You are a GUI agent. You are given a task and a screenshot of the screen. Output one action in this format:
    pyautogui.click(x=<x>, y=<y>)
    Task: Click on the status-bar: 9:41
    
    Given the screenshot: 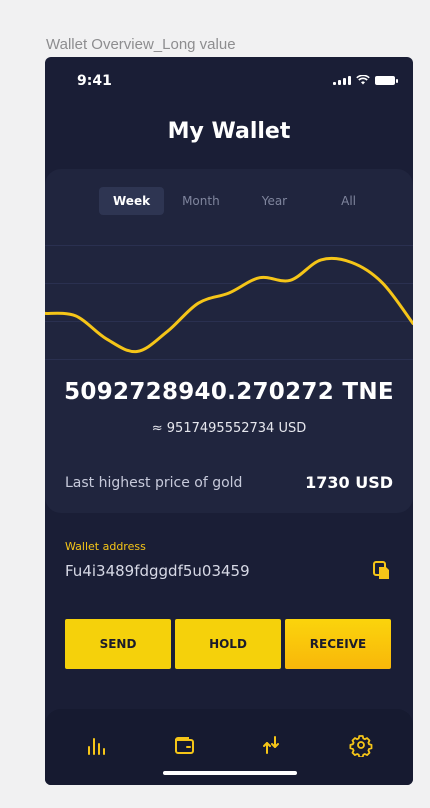 What is the action you would take?
    pyautogui.click(x=229, y=81)
    